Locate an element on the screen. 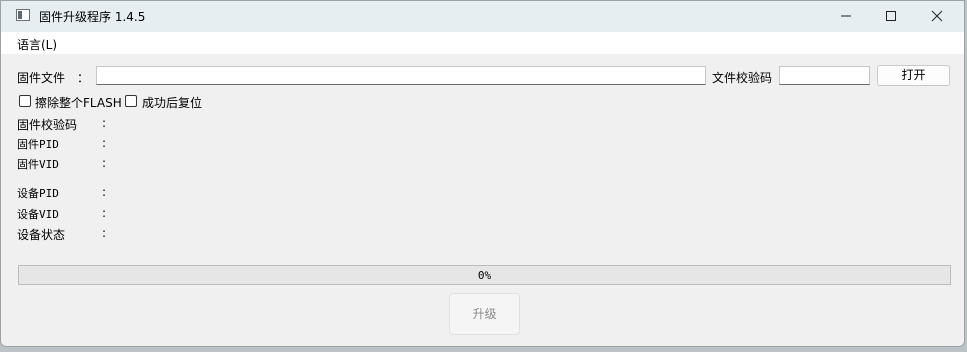 The width and height of the screenshot is (967, 352). upgrade-button: 升级 is located at coordinates (484, 314).